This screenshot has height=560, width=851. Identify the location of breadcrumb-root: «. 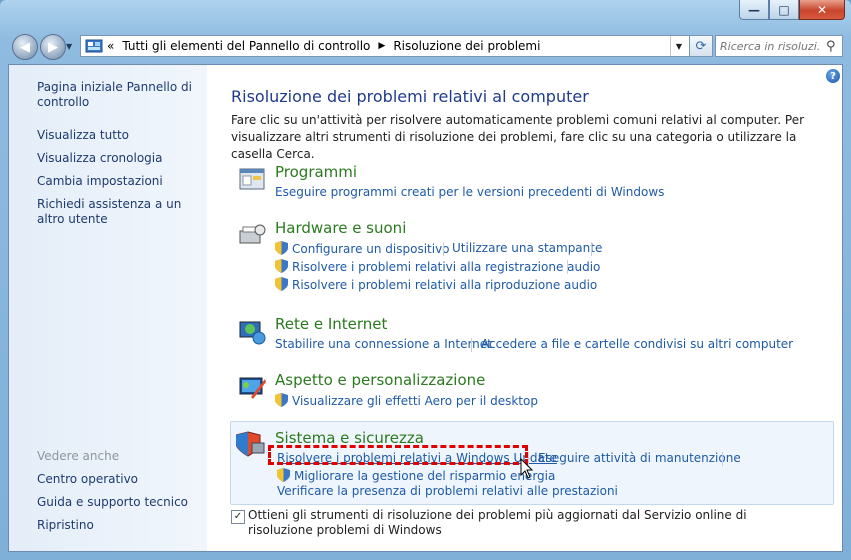
(110, 46).